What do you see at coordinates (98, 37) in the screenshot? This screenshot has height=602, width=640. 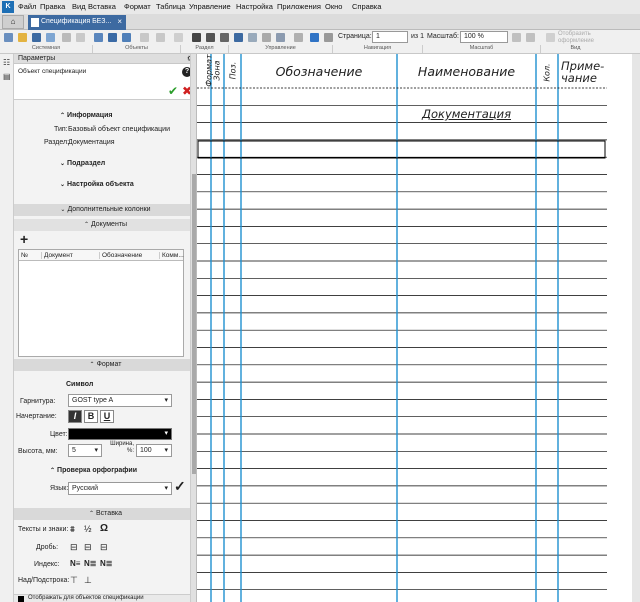 I see `add-object-icon` at bounding box center [98, 37].